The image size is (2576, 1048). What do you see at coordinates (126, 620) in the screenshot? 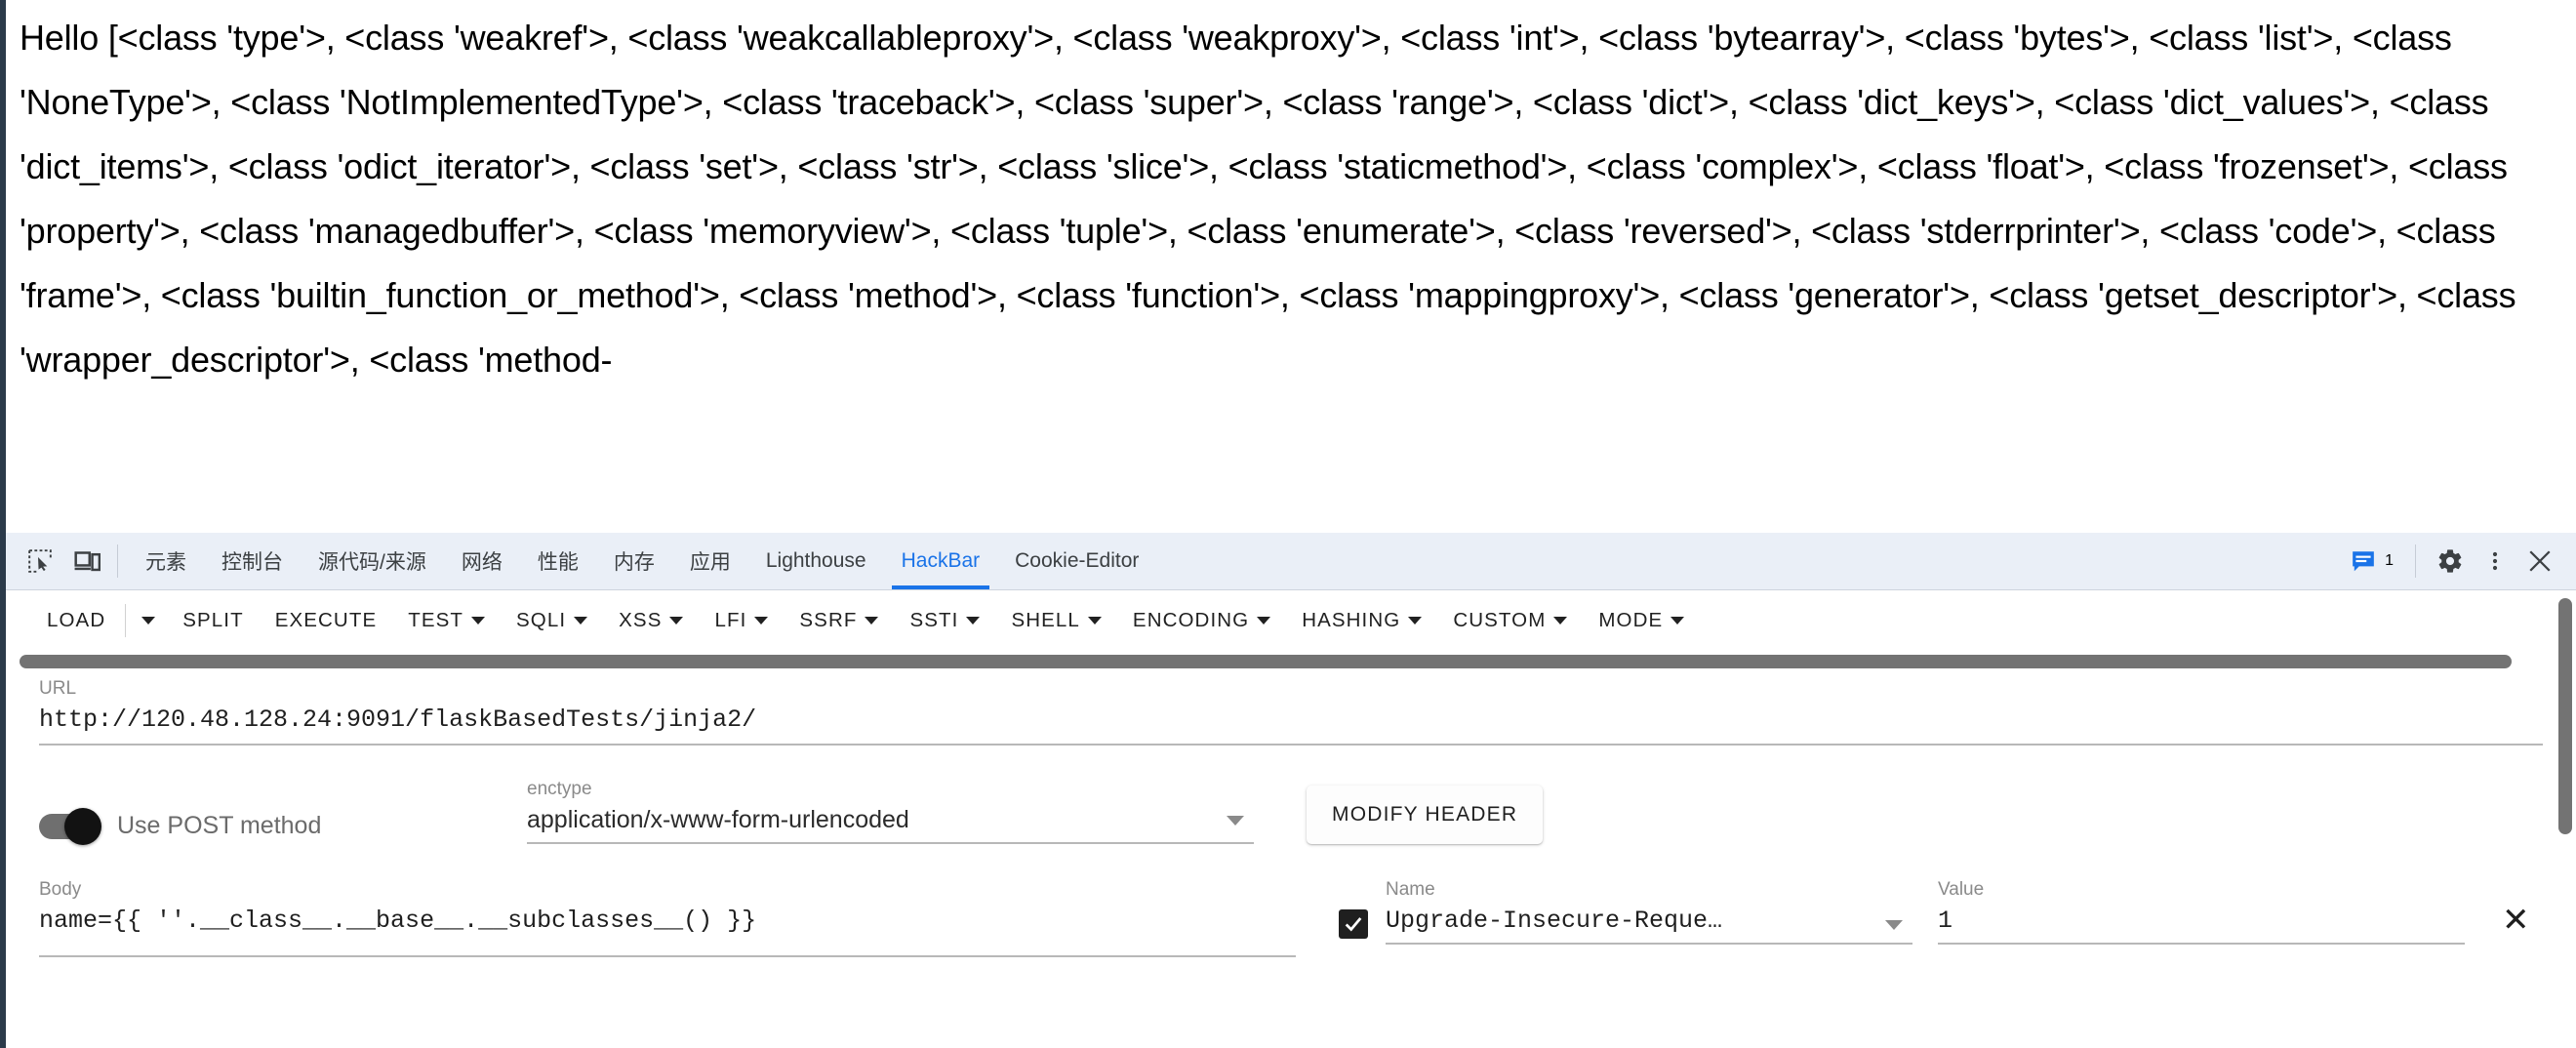
I see `hackbar-load-divider` at bounding box center [126, 620].